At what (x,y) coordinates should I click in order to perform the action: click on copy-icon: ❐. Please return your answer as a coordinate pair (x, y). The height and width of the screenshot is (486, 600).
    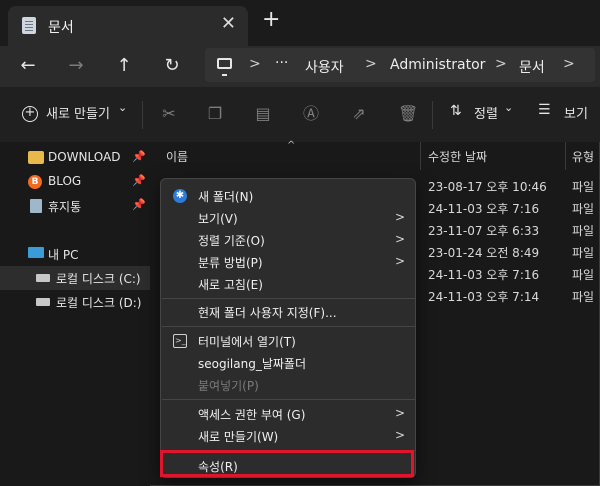
    Looking at the image, I should click on (215, 114).